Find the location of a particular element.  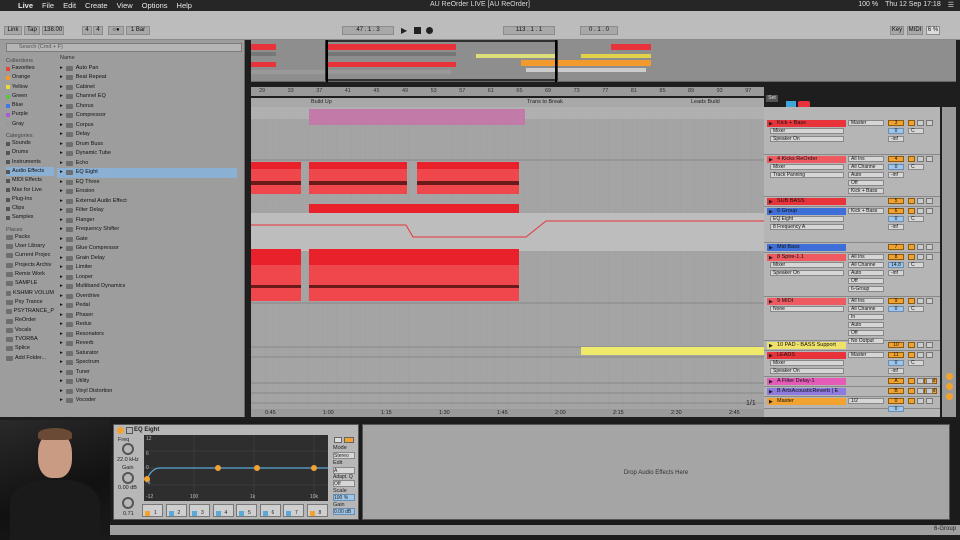

browser-list-item: ▸ Auto Pan is located at coordinates (147, 69).